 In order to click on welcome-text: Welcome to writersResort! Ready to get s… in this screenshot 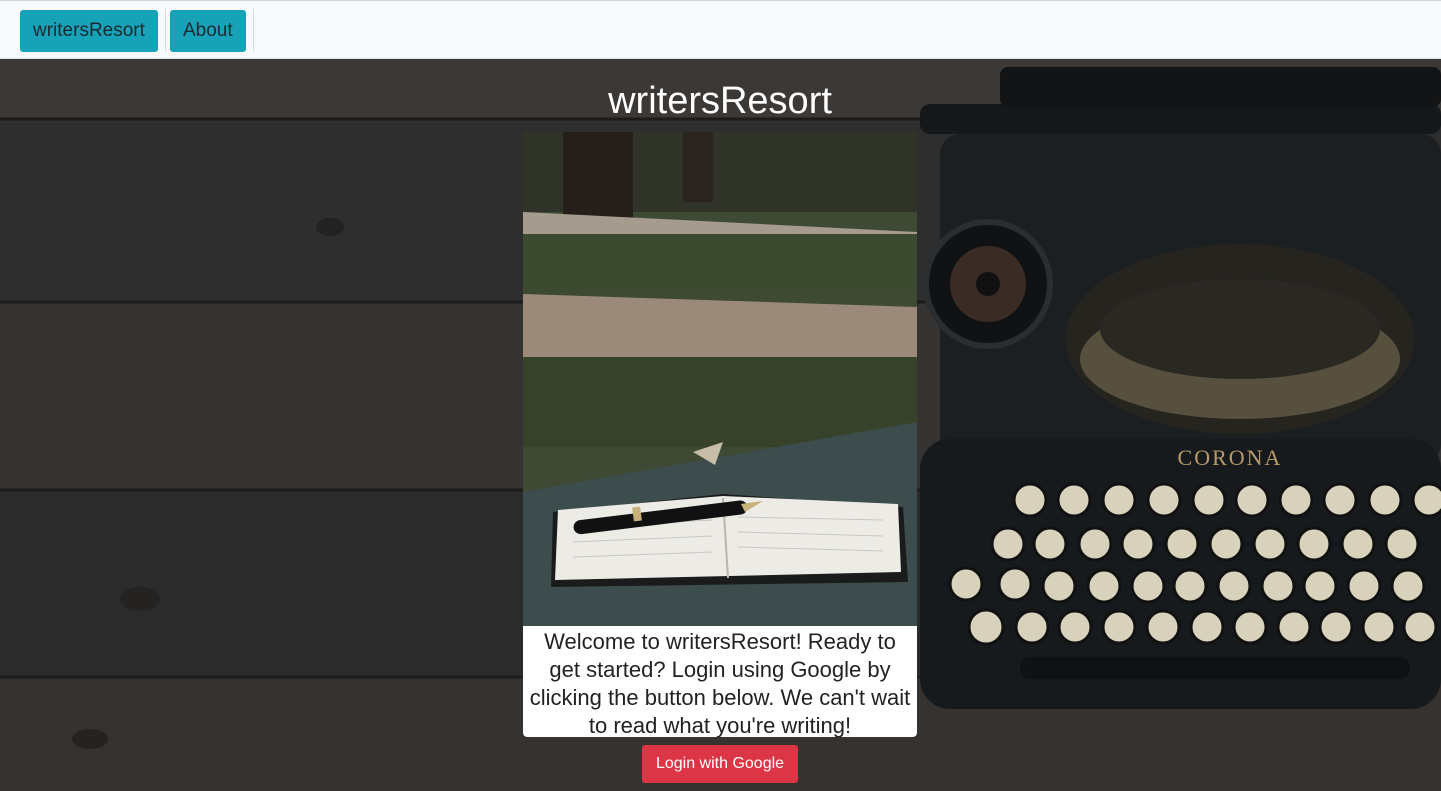, I will do `click(720, 681)`.